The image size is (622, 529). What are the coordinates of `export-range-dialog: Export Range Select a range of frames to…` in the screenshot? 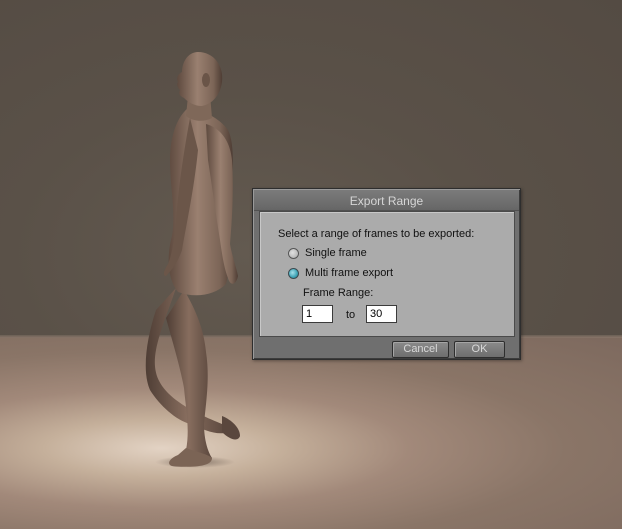 It's located at (386, 274).